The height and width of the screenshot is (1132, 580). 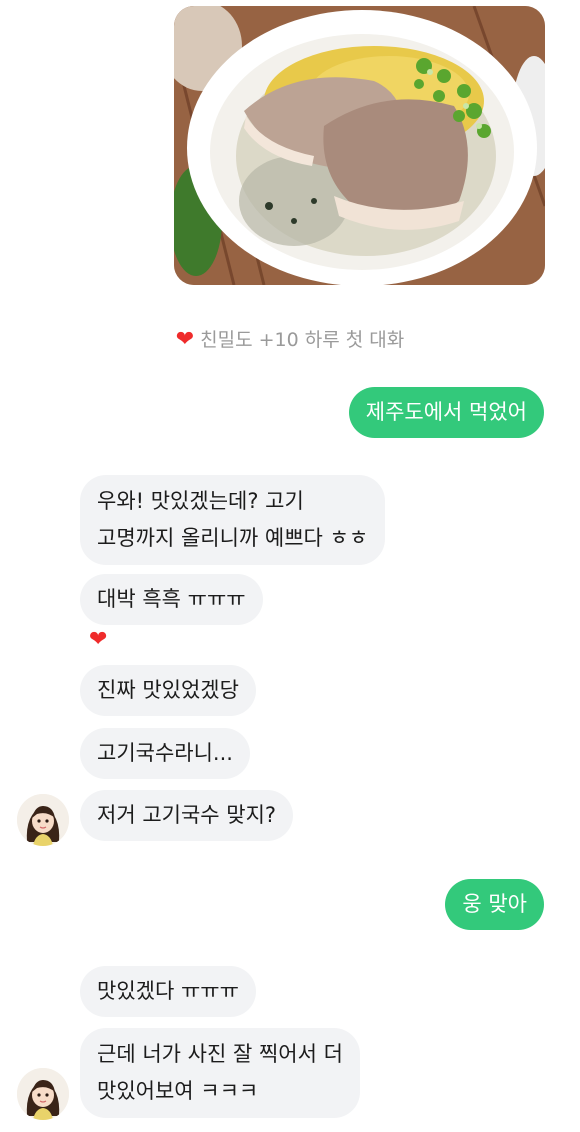 I want to click on message-text-line: 근데 너가 사진 잘 찍어서 더, so click(x=220, y=1054).